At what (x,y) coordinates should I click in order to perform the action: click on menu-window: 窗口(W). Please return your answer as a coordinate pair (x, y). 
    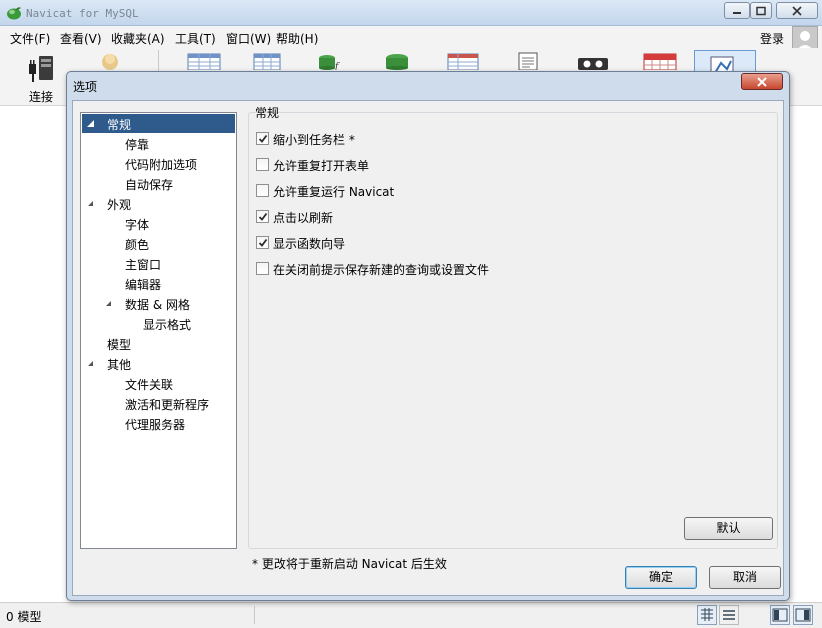
    Looking at the image, I should click on (248, 38).